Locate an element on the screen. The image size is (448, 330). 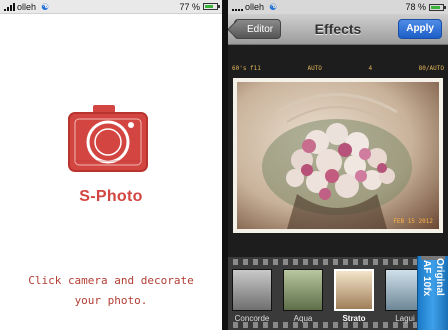
film-text-mid: AUTO is located at coordinates (314, 68).